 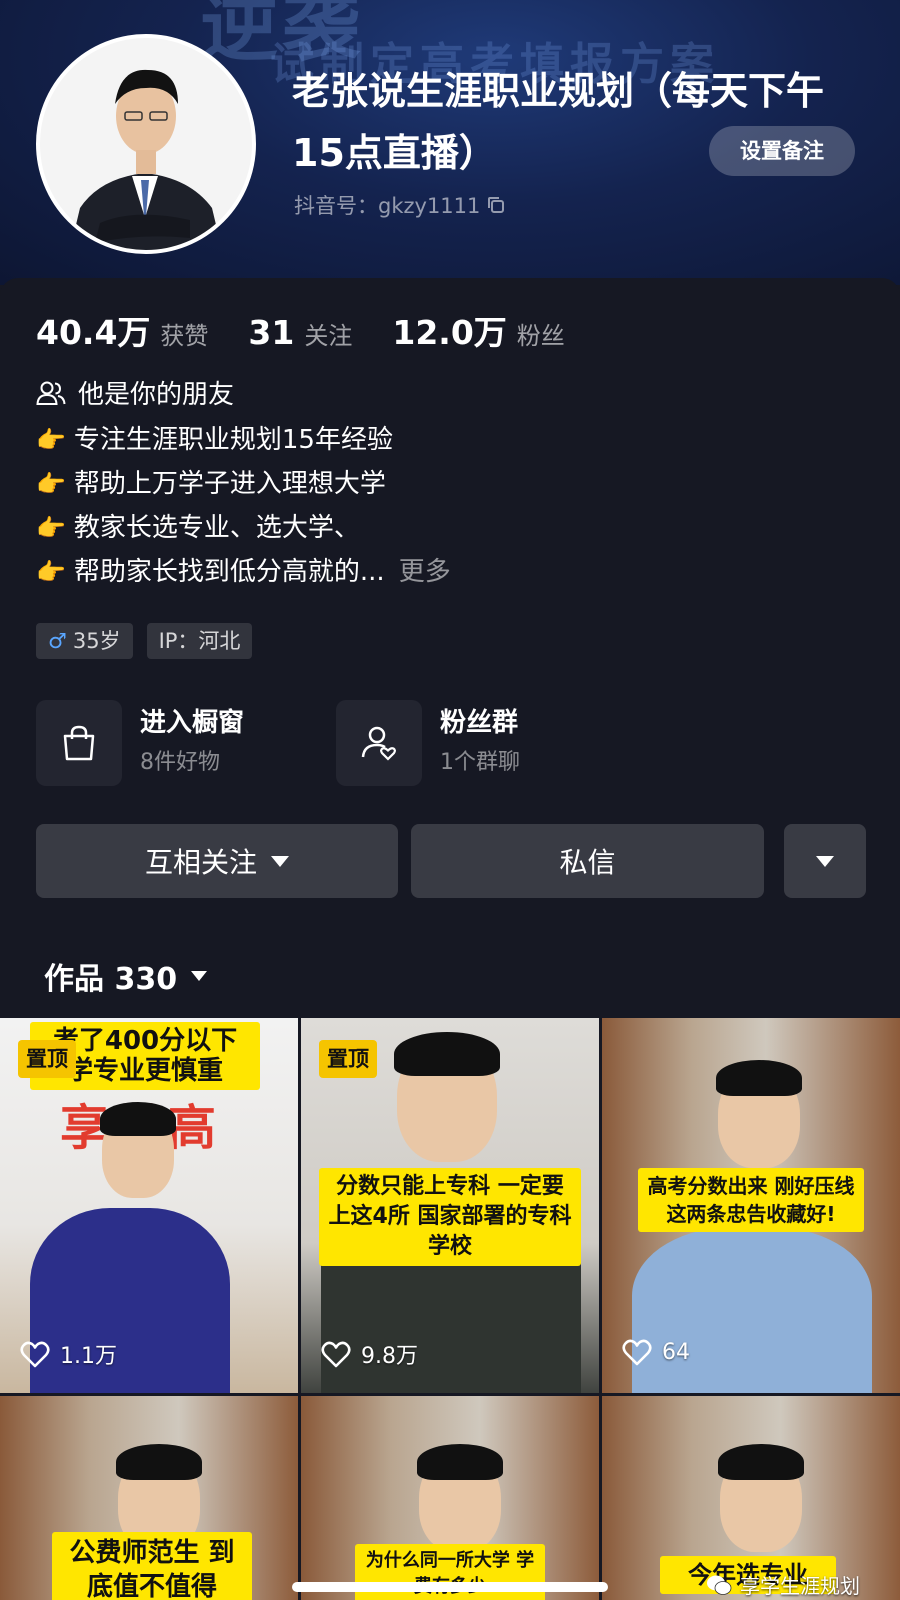 I want to click on shop-text: 进入橱窗 8件好物, so click(x=192, y=743).